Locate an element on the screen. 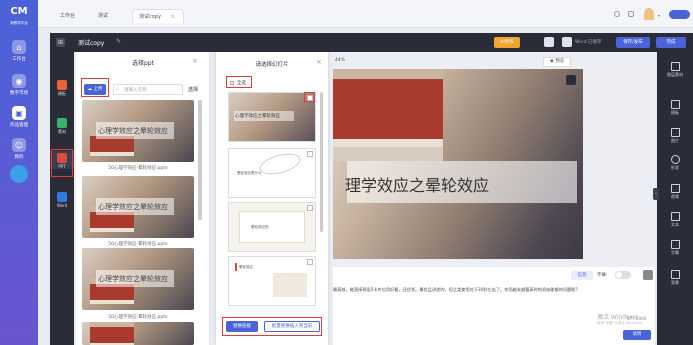 Image resolution: width=693 pixels, height=345 pixels. tab-workbench: 工作台 is located at coordinates (67, 16).